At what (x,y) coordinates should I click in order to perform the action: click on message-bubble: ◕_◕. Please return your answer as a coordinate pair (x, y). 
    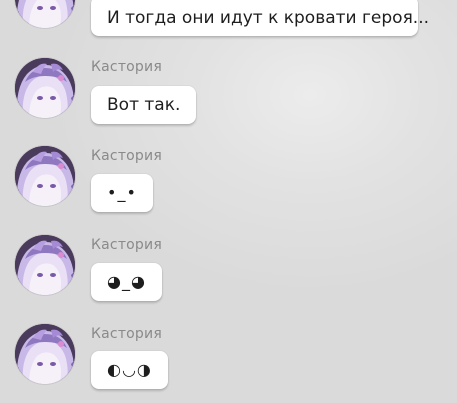
    Looking at the image, I should click on (126, 282).